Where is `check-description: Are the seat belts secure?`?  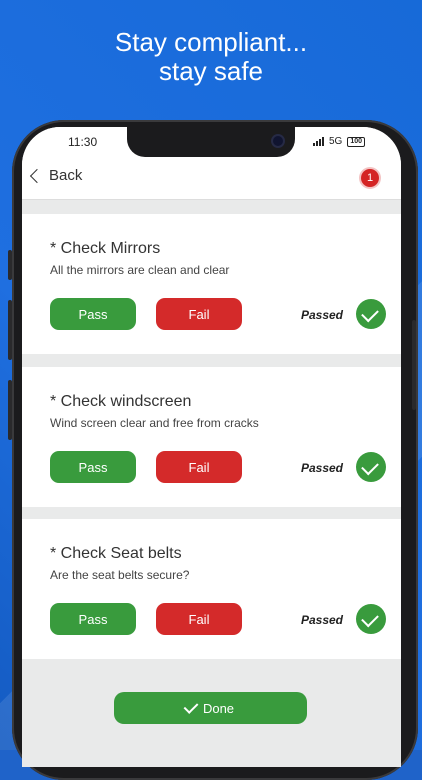
check-description: Are the seat belts secure? is located at coordinates (120, 575).